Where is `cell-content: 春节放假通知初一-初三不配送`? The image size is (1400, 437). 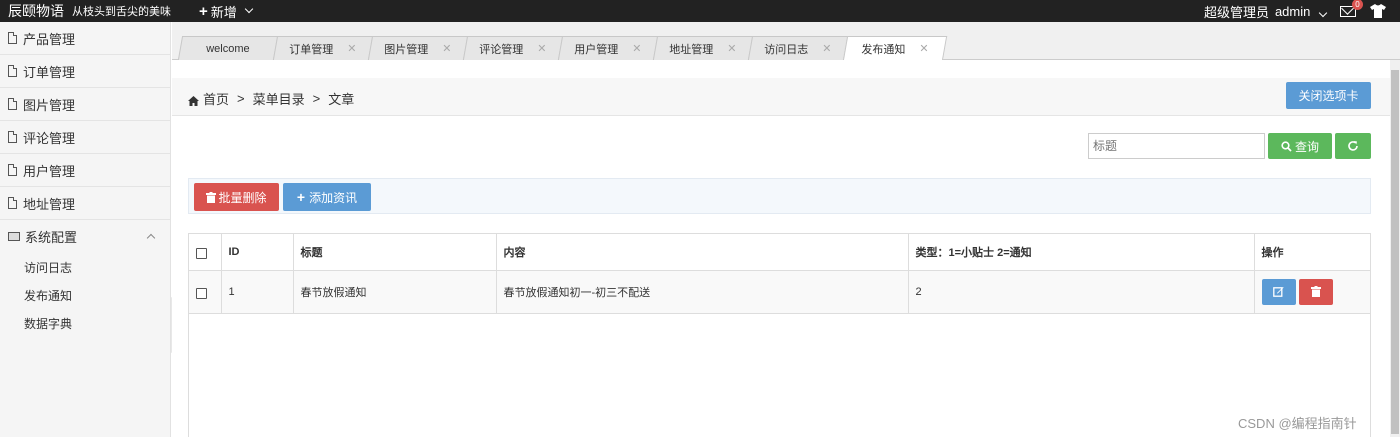 cell-content: 春节放假通知初一-初三不配送 is located at coordinates (702, 292).